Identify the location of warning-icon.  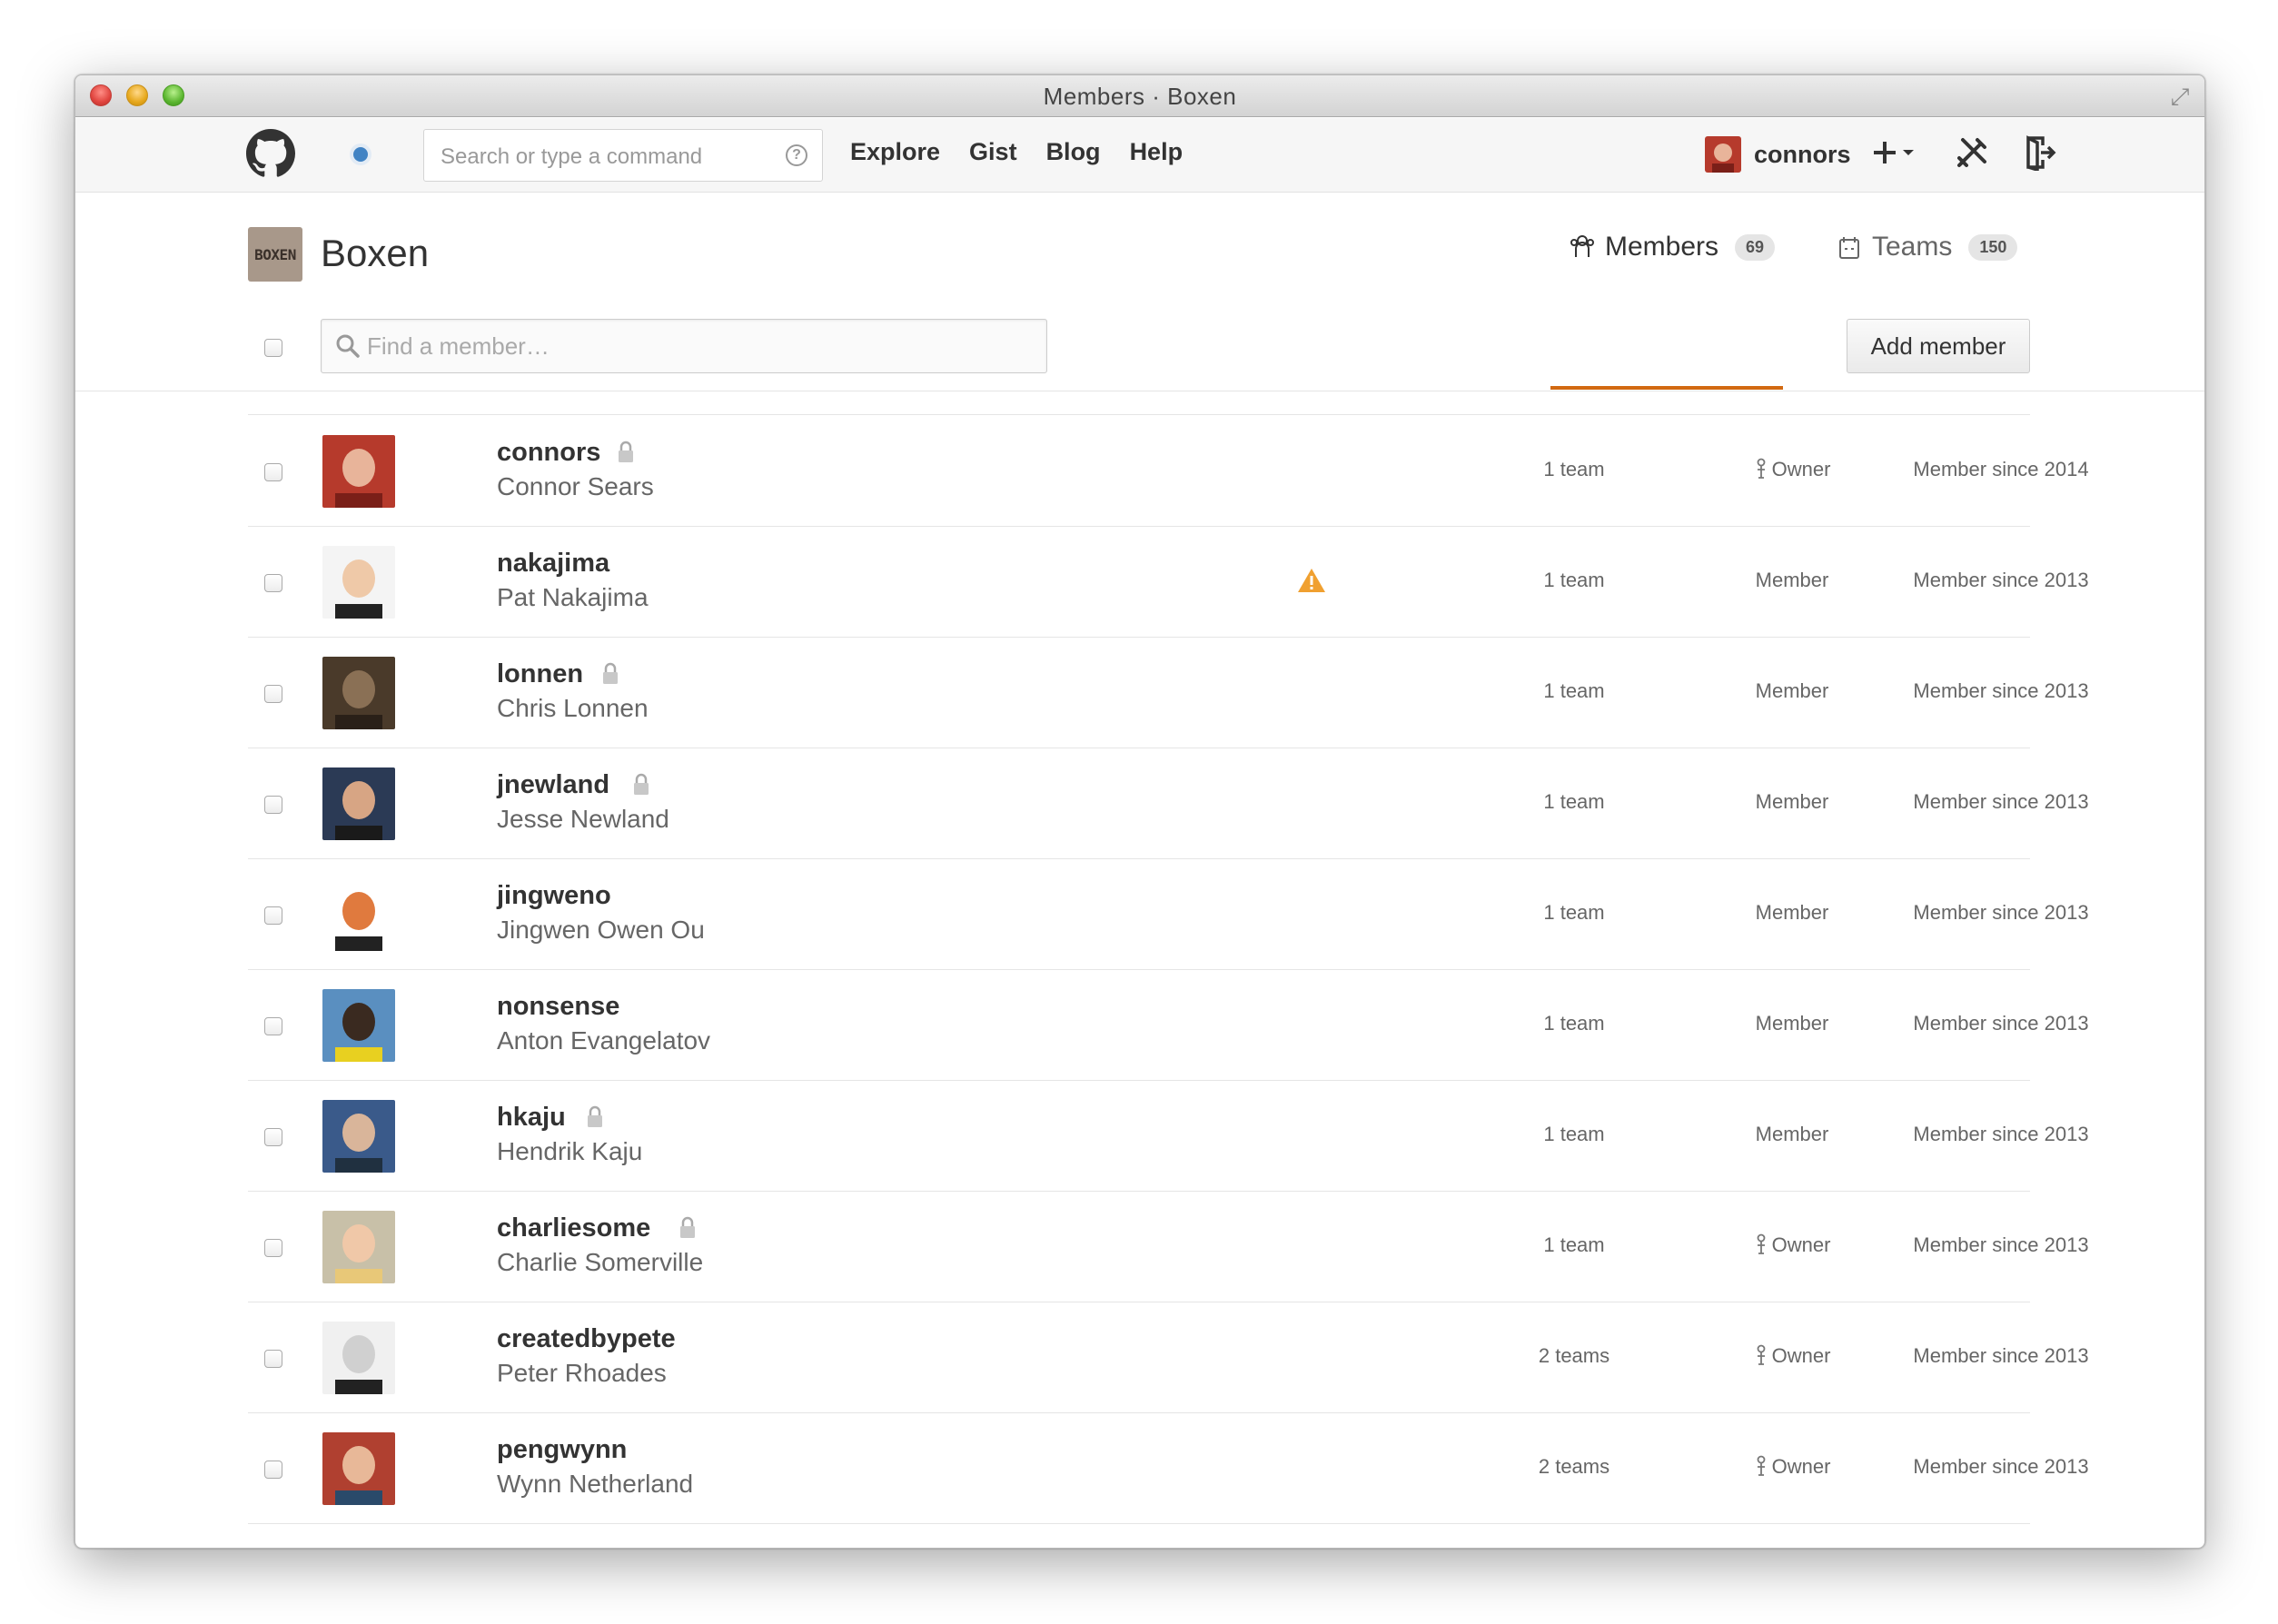
(1311, 580).